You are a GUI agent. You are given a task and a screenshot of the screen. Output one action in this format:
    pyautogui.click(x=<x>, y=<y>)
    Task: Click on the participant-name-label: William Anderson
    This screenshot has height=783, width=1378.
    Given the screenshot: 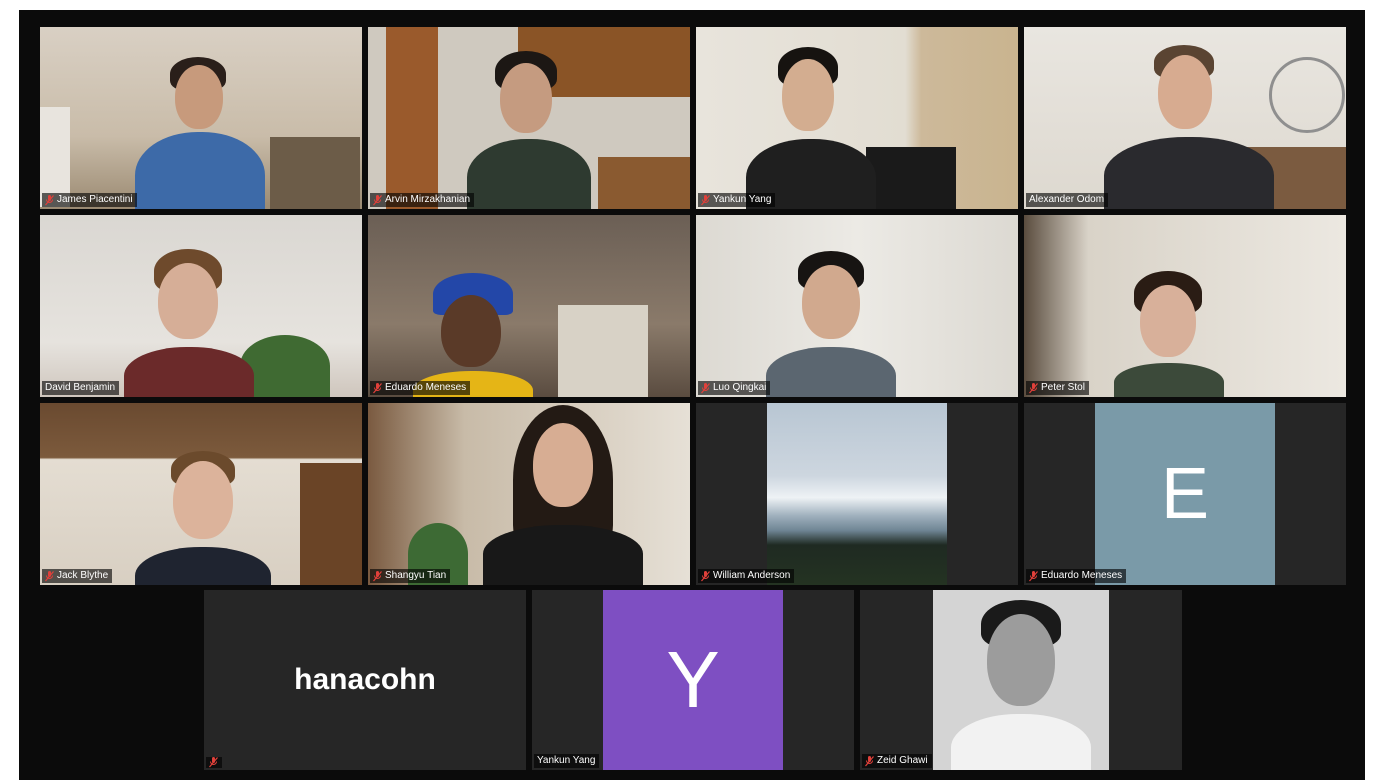 What is the action you would take?
    pyautogui.click(x=746, y=576)
    